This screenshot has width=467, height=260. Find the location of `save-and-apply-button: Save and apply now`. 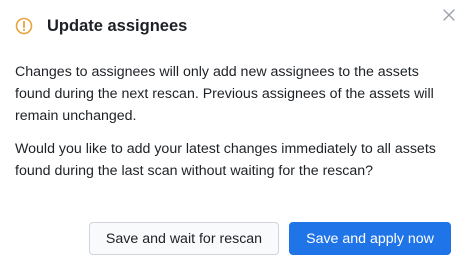

save-and-apply-button: Save and apply now is located at coordinates (370, 238).